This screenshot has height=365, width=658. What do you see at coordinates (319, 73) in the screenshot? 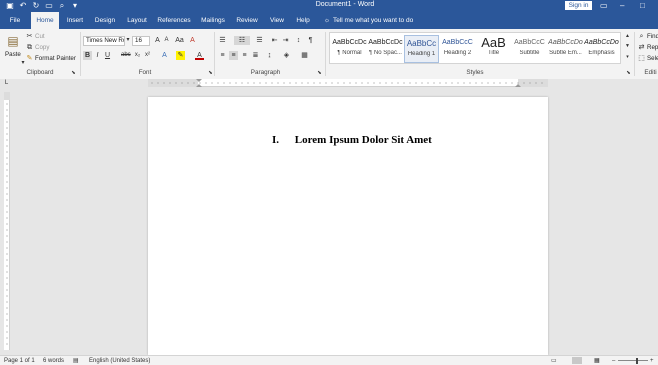
I see `paragraph-launcher-icon: ⬊` at bounding box center [319, 73].